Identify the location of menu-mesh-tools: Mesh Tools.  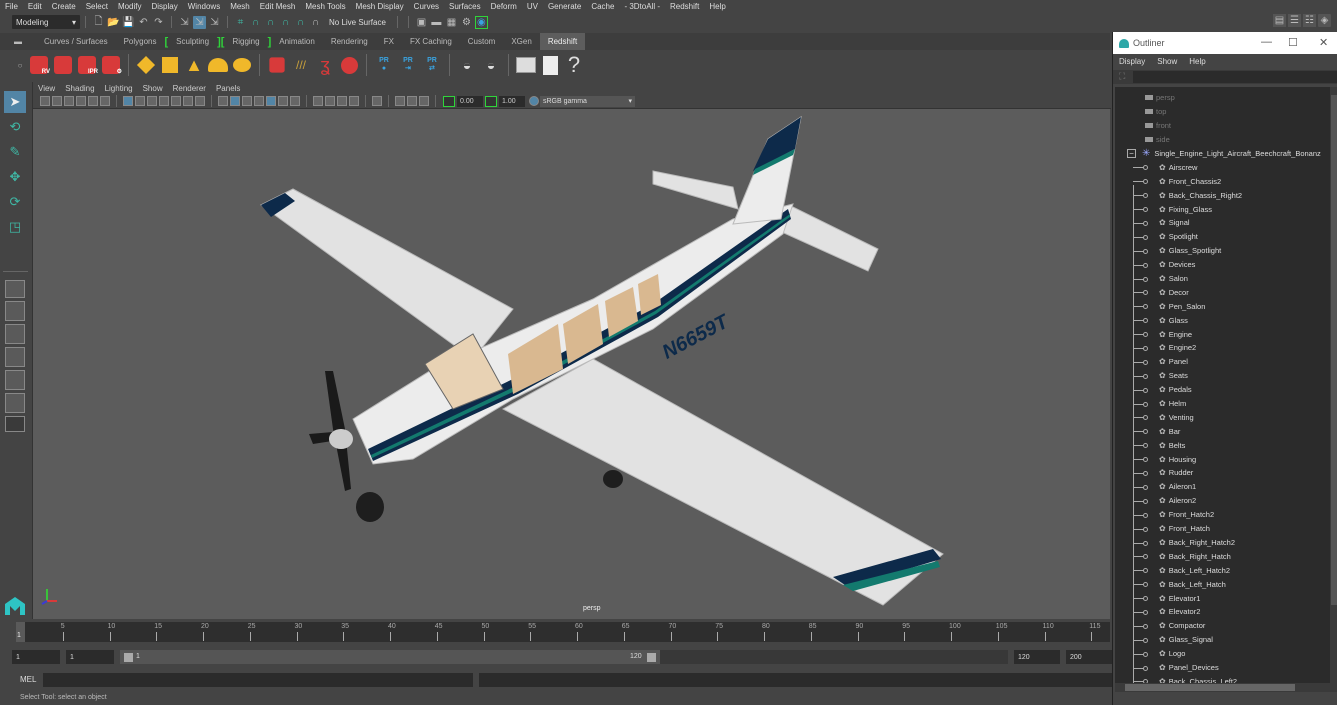
(325, 6).